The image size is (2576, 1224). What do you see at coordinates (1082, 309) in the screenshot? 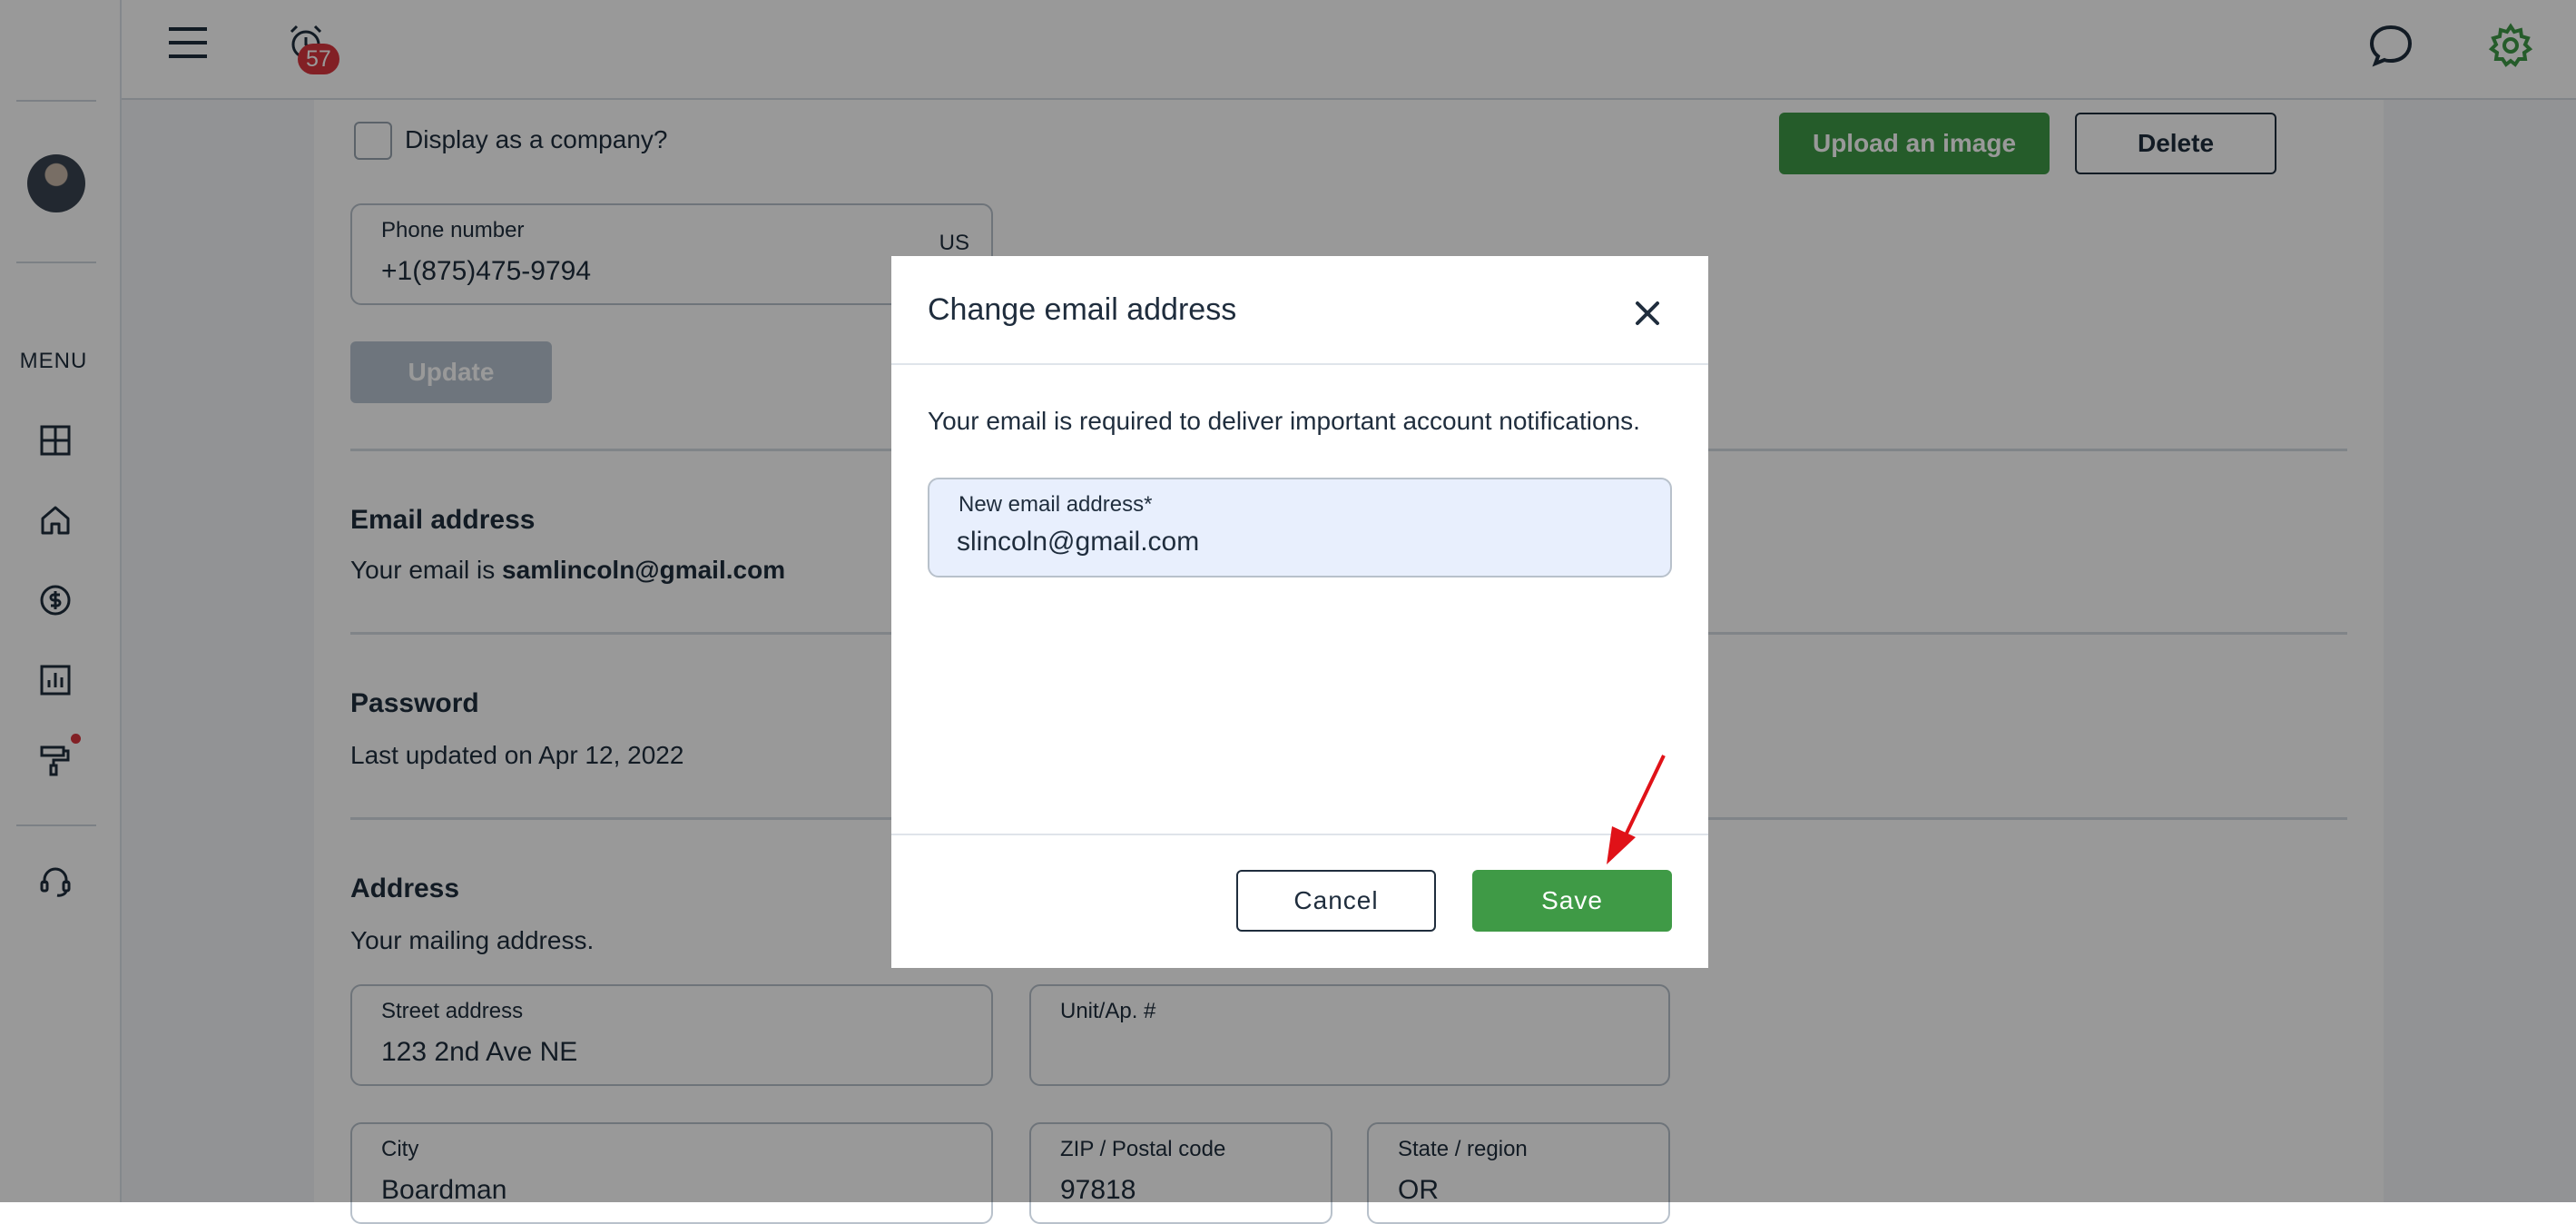
I see `dialog-title: Change email address` at bounding box center [1082, 309].